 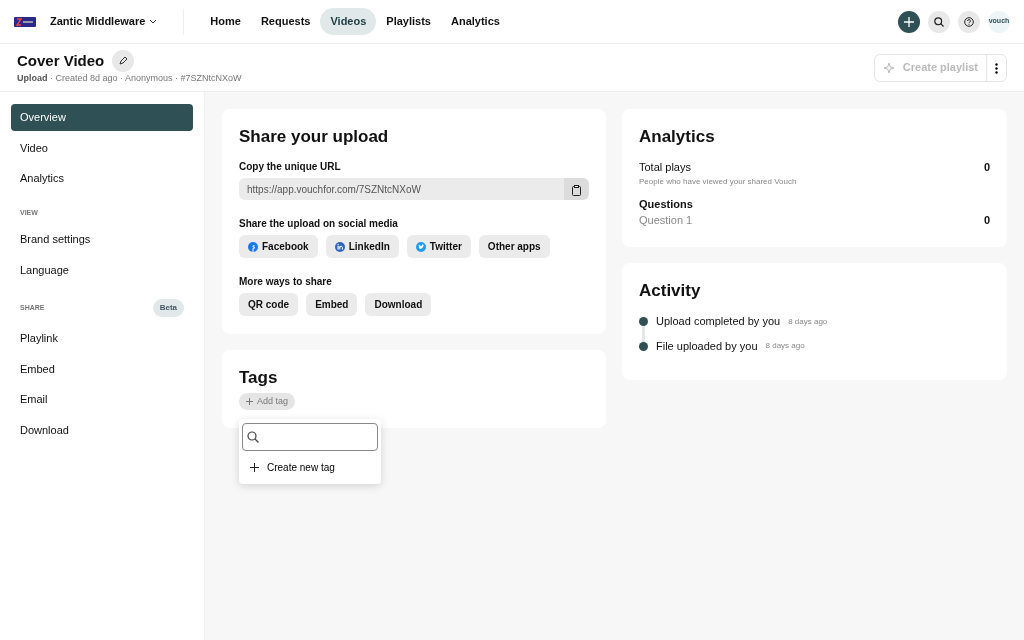 What do you see at coordinates (398, 305) in the screenshot?
I see `share-button: Download` at bounding box center [398, 305].